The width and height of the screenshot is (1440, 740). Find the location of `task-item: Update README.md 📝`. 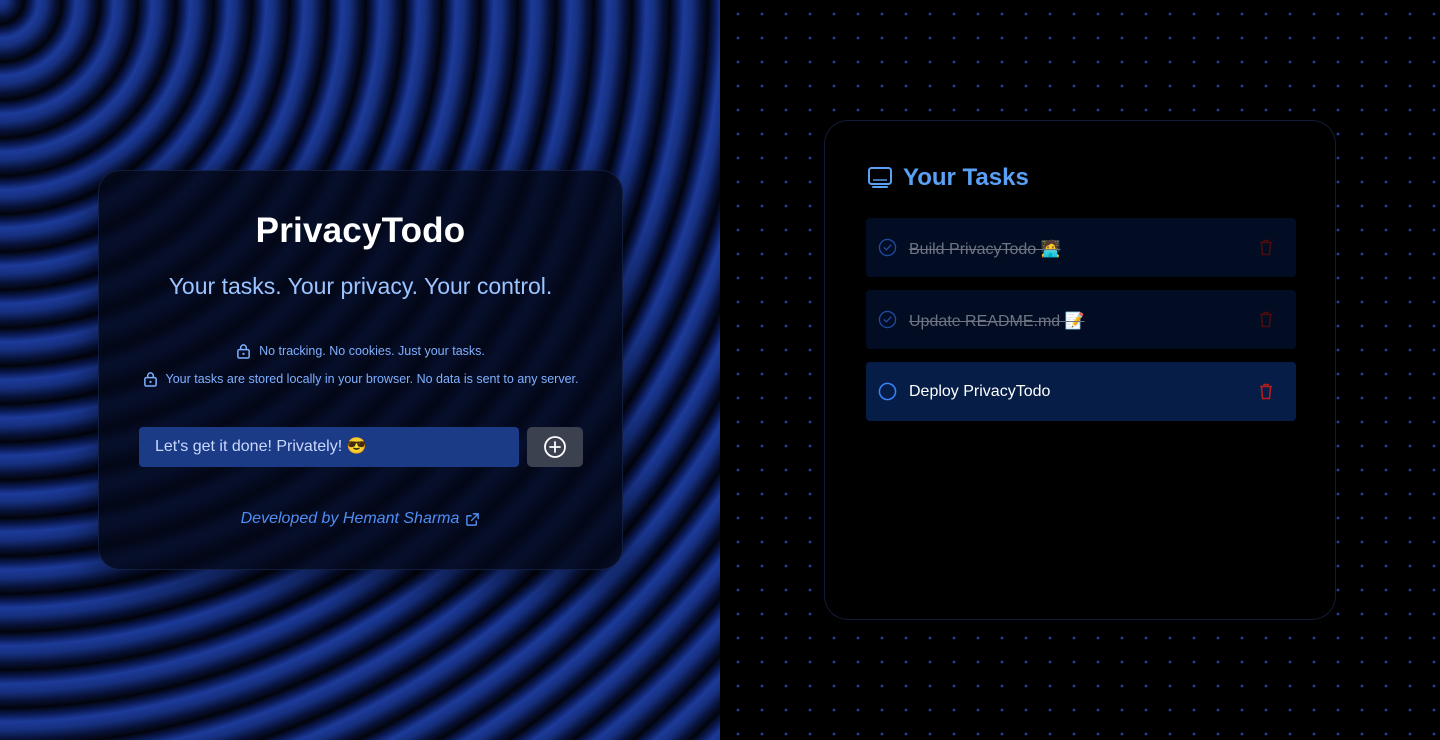

task-item: Update README.md 📝 is located at coordinates (1081, 319).